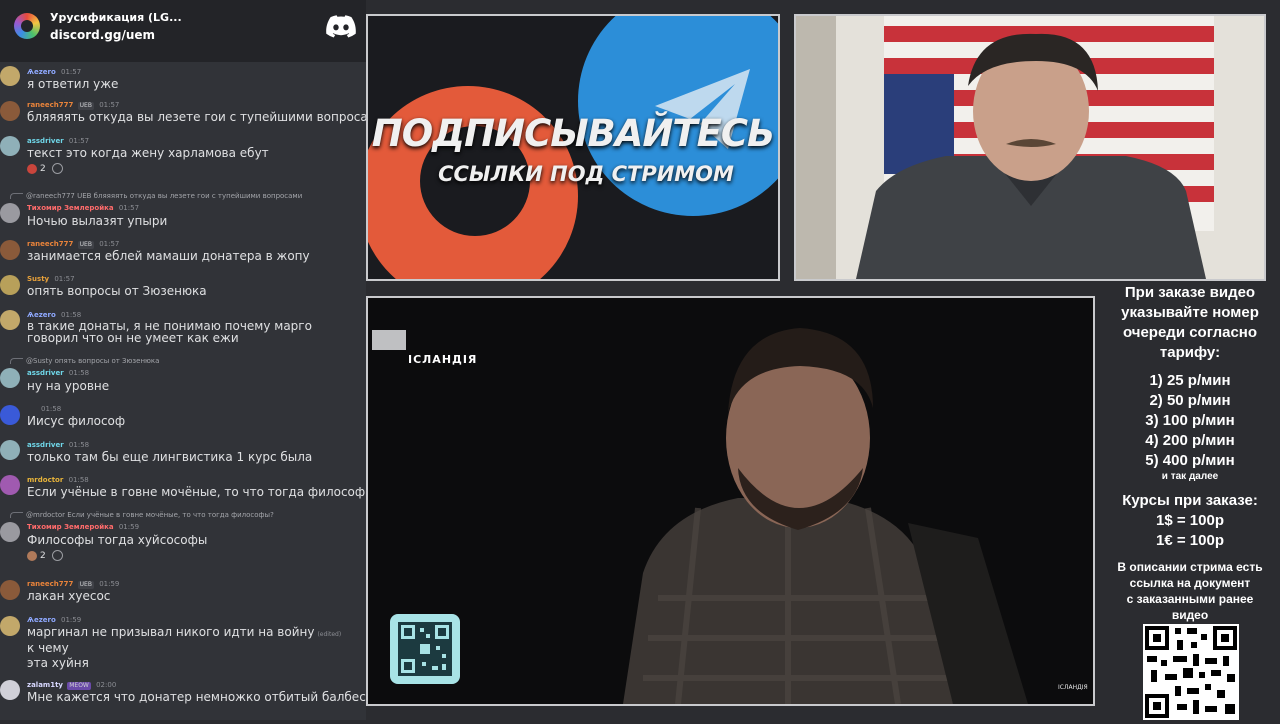 The width and height of the screenshot is (1280, 724). Describe the element at coordinates (117, 291) in the screenshot. I see `message-text: опять вопросы от Зюзенюка` at that location.